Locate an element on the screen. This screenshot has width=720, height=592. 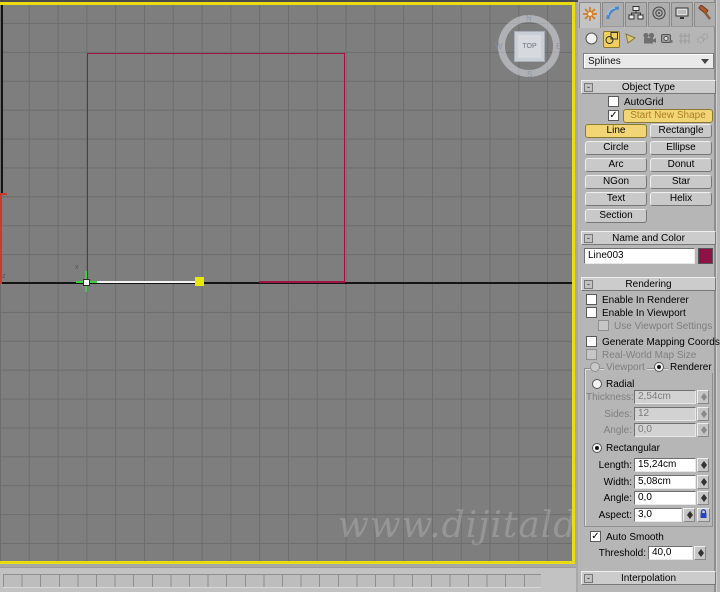
tab-display is located at coordinates (682, 14).